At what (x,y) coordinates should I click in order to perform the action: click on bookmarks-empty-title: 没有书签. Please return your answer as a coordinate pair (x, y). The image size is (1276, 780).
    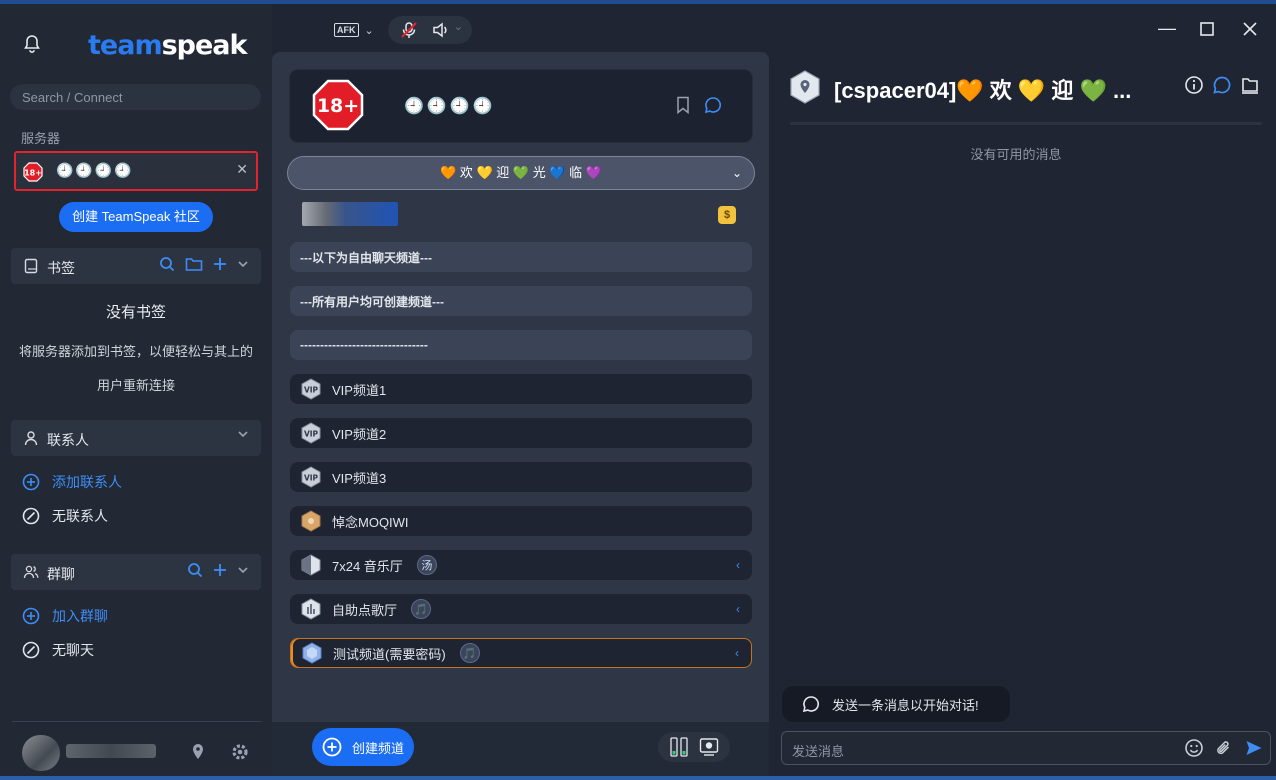
    Looking at the image, I should click on (135, 312).